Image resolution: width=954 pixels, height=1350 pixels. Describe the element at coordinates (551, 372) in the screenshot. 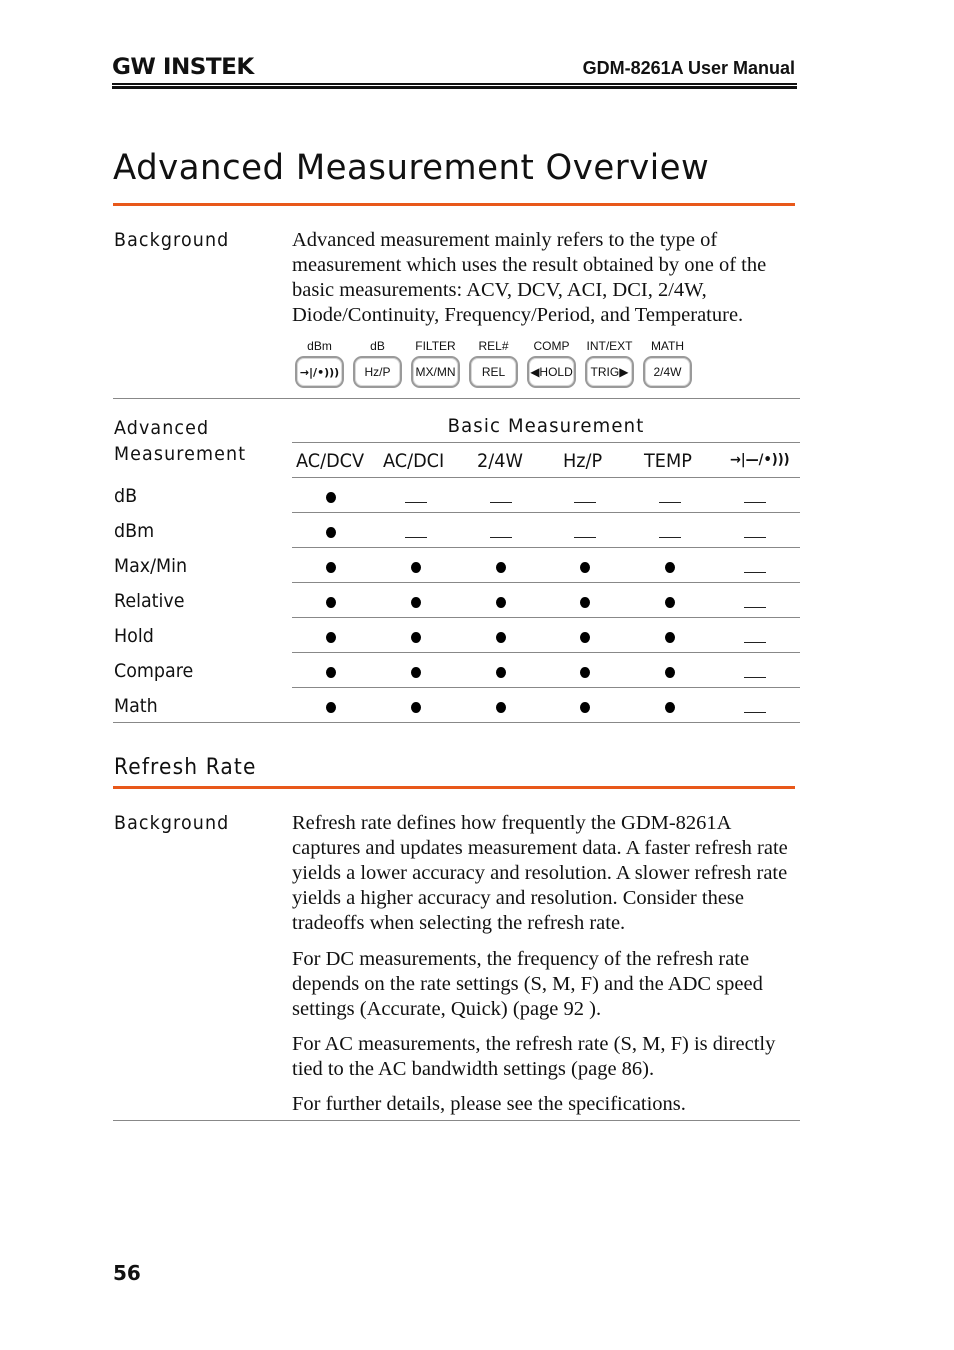

I see `hold-key: ◀HOLD` at that location.